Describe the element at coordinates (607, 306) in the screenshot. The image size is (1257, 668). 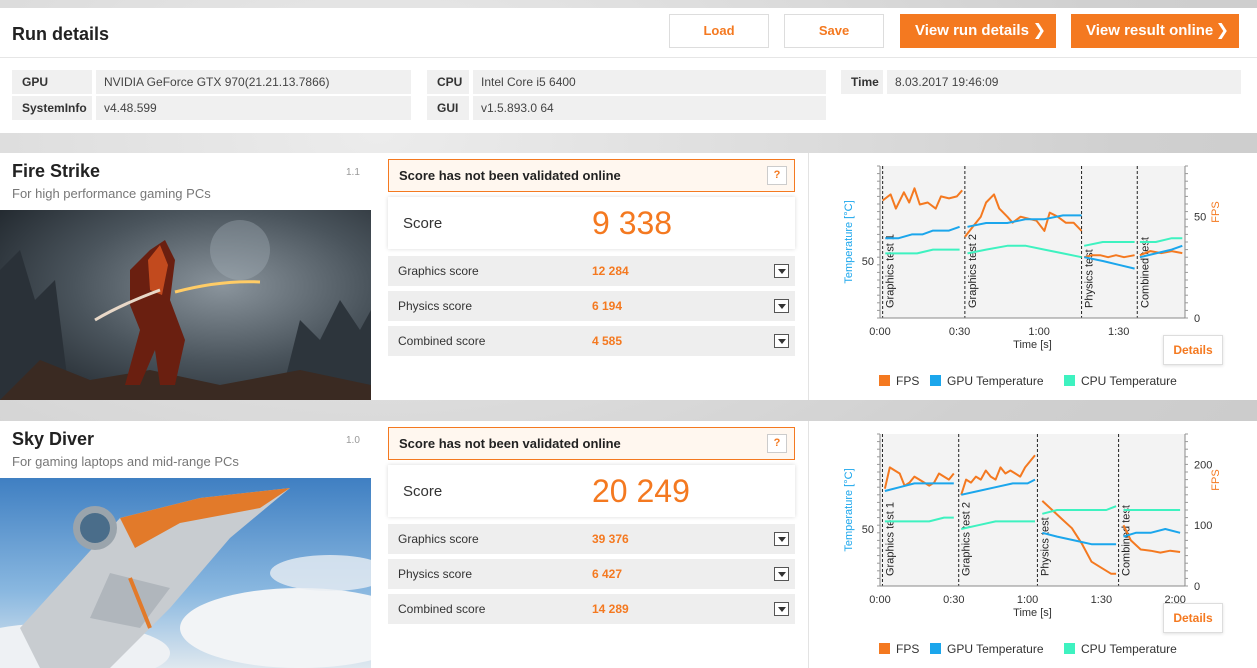
I see `subscore-value: 6 194` at that location.